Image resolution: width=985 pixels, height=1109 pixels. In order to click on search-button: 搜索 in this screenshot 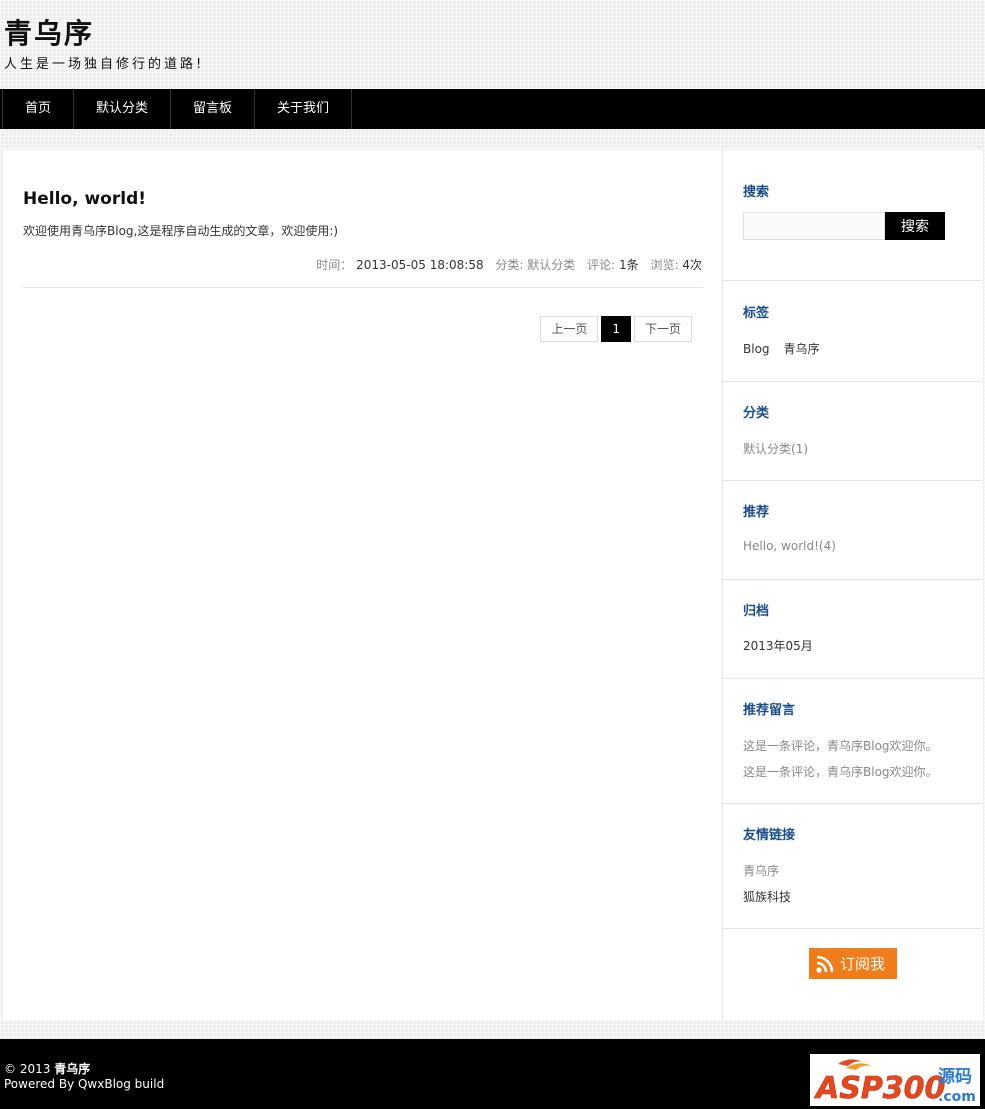, I will do `click(915, 226)`.